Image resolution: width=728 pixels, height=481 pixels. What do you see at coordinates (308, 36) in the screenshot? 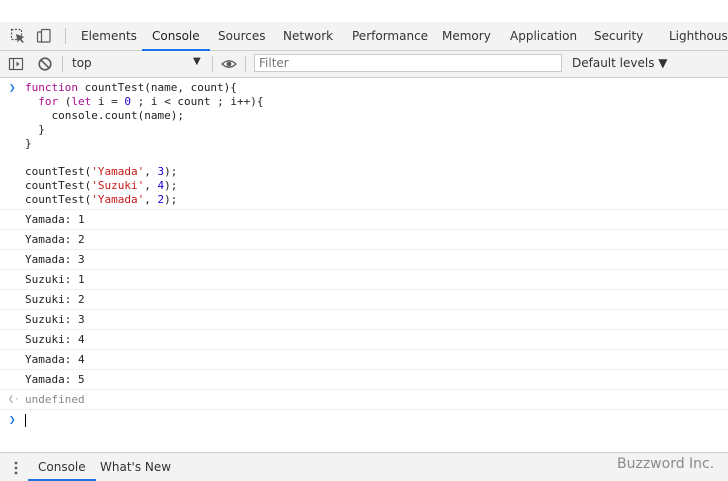
I see `tab-network: Network` at bounding box center [308, 36].